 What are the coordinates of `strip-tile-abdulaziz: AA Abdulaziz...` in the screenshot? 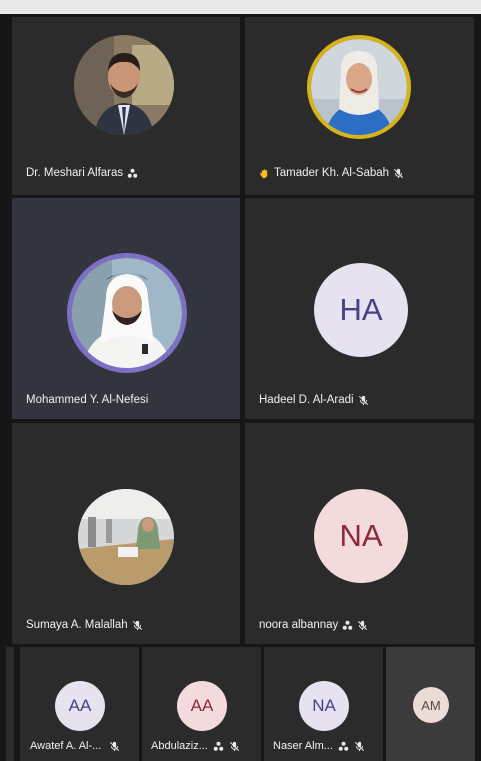 It's located at (201, 704).